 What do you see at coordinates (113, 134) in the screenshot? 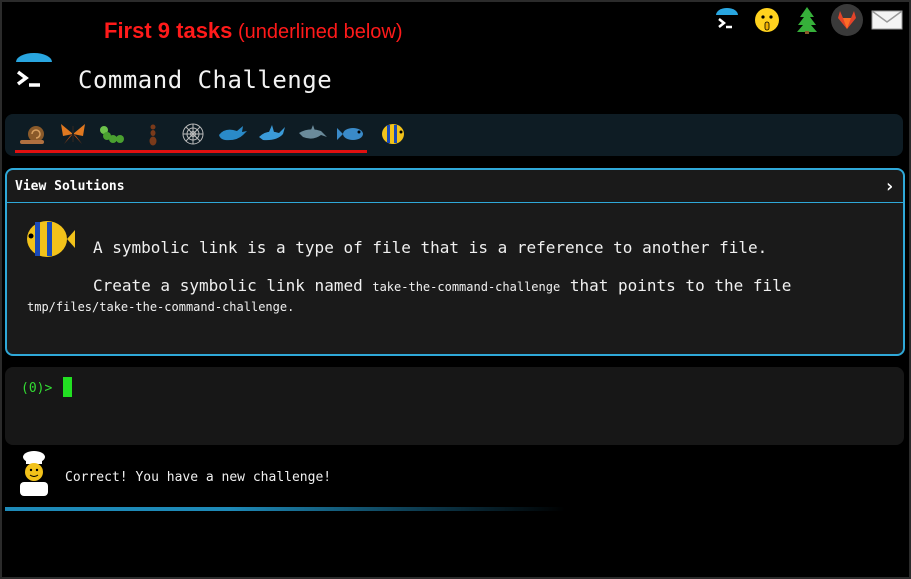
I see `caterpillar-icon` at bounding box center [113, 134].